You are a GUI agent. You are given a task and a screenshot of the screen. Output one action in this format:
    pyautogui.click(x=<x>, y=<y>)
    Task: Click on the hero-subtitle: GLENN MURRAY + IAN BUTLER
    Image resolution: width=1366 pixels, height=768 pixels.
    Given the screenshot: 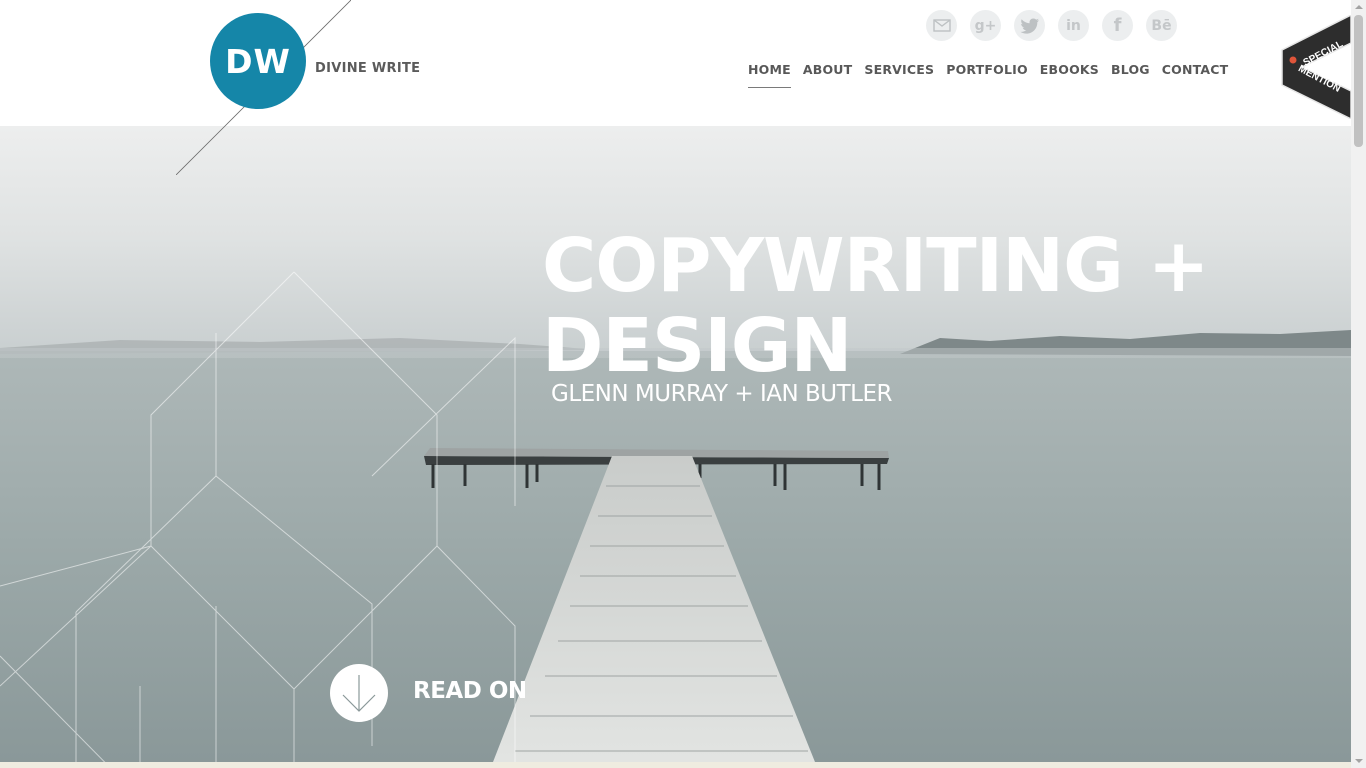 What is the action you would take?
    pyautogui.click(x=722, y=394)
    